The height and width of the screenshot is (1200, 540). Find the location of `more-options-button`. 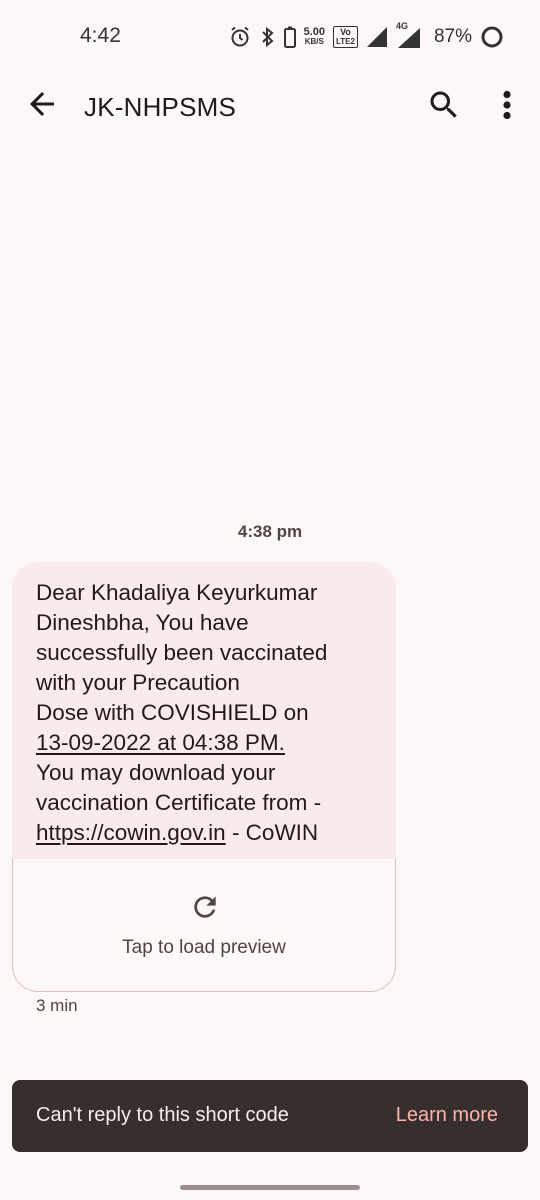

more-options-button is located at coordinates (507, 105).